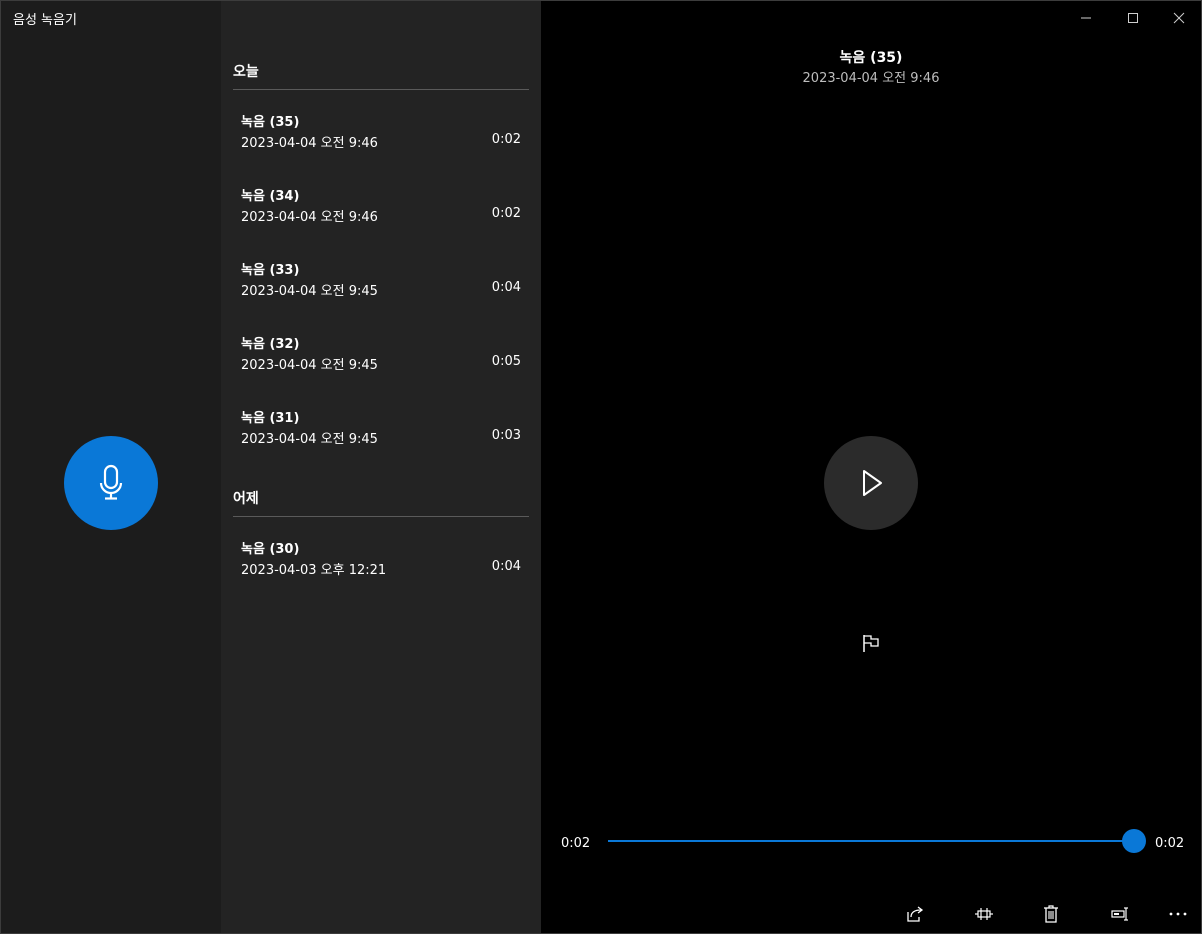 The image size is (1202, 934). I want to click on microphone-icon, so click(111, 482).